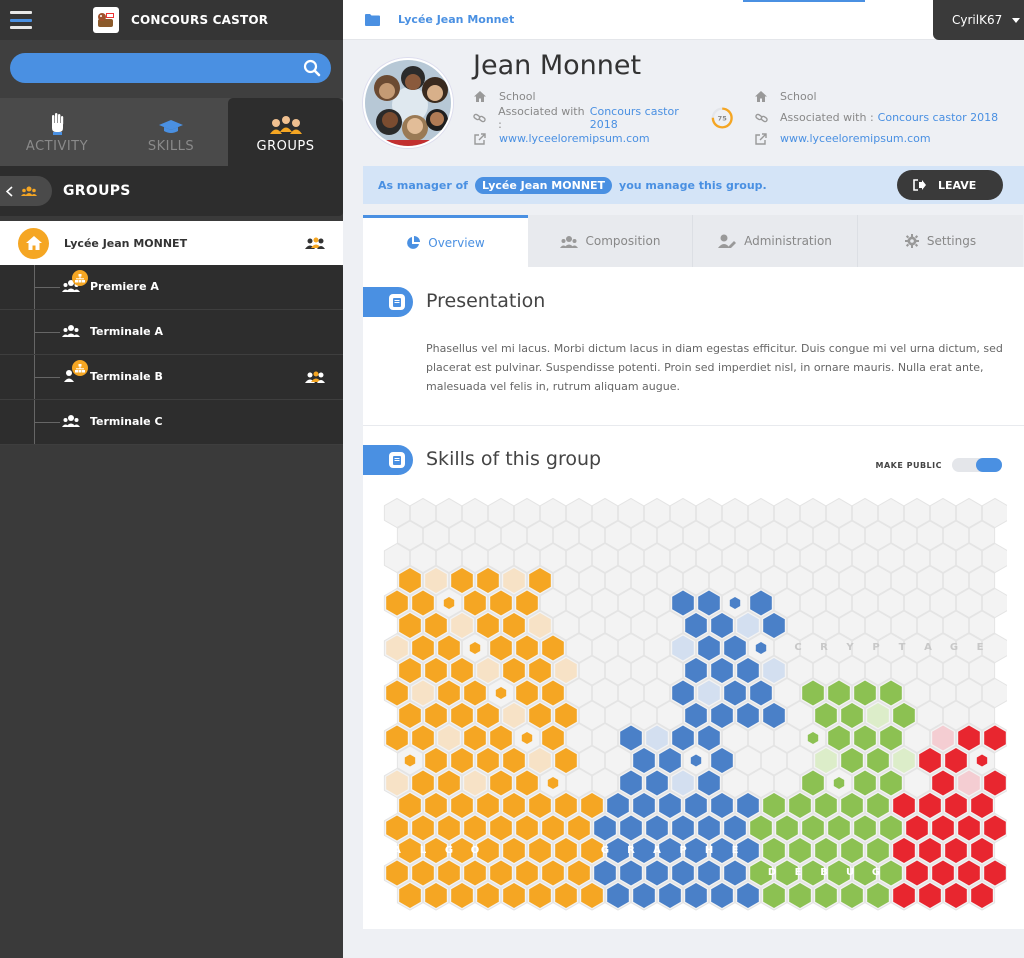 The image size is (1024, 958). What do you see at coordinates (171, 191) in the screenshot?
I see `groups-header: GROUPS` at bounding box center [171, 191].